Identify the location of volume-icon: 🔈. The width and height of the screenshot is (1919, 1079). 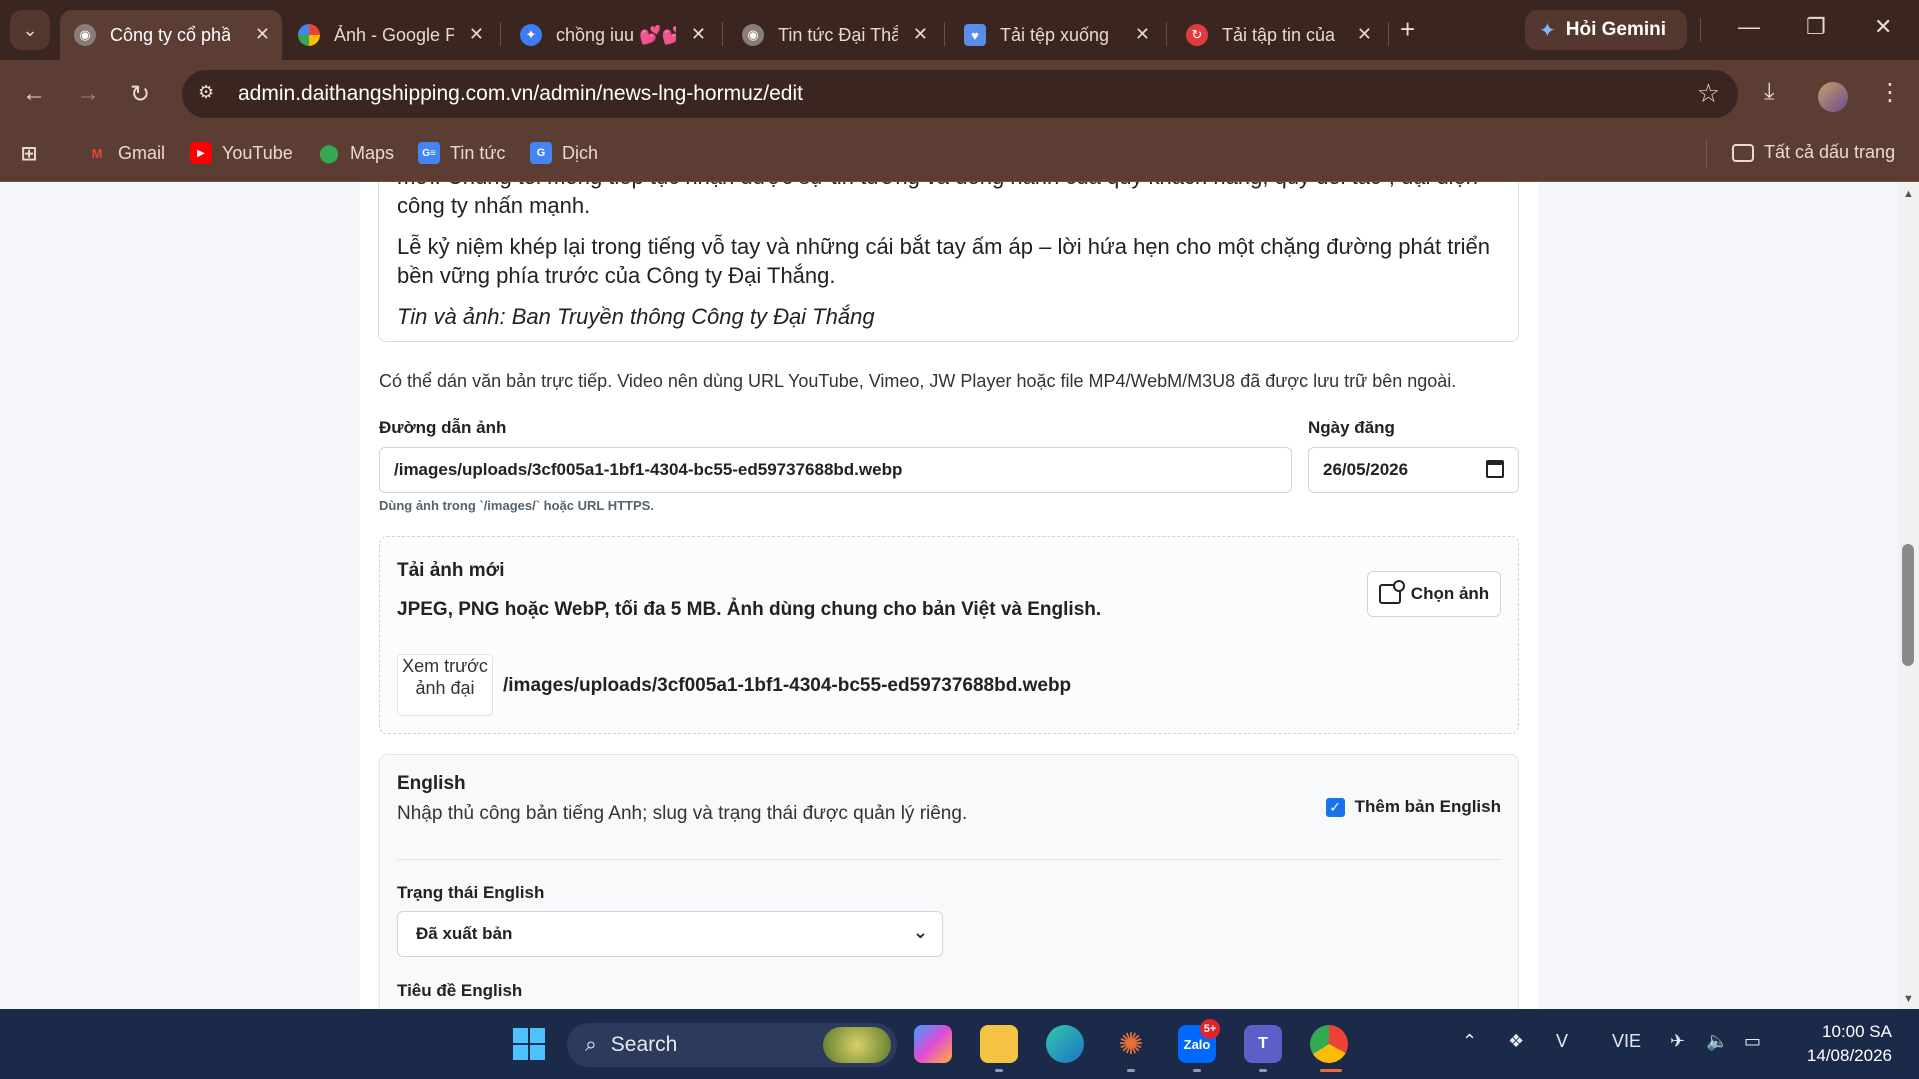
(1717, 1041).